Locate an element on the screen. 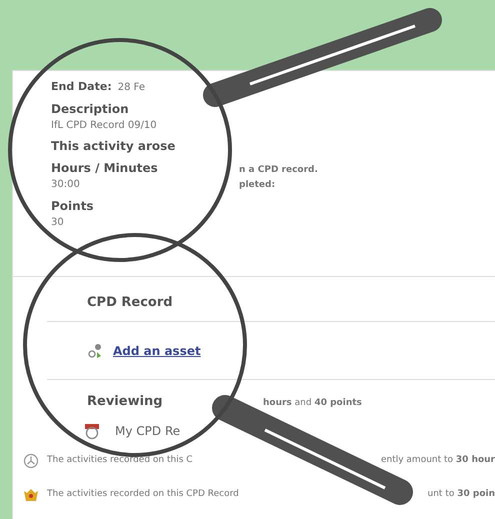  summary-text: hours and 40 points is located at coordinates (312, 403).